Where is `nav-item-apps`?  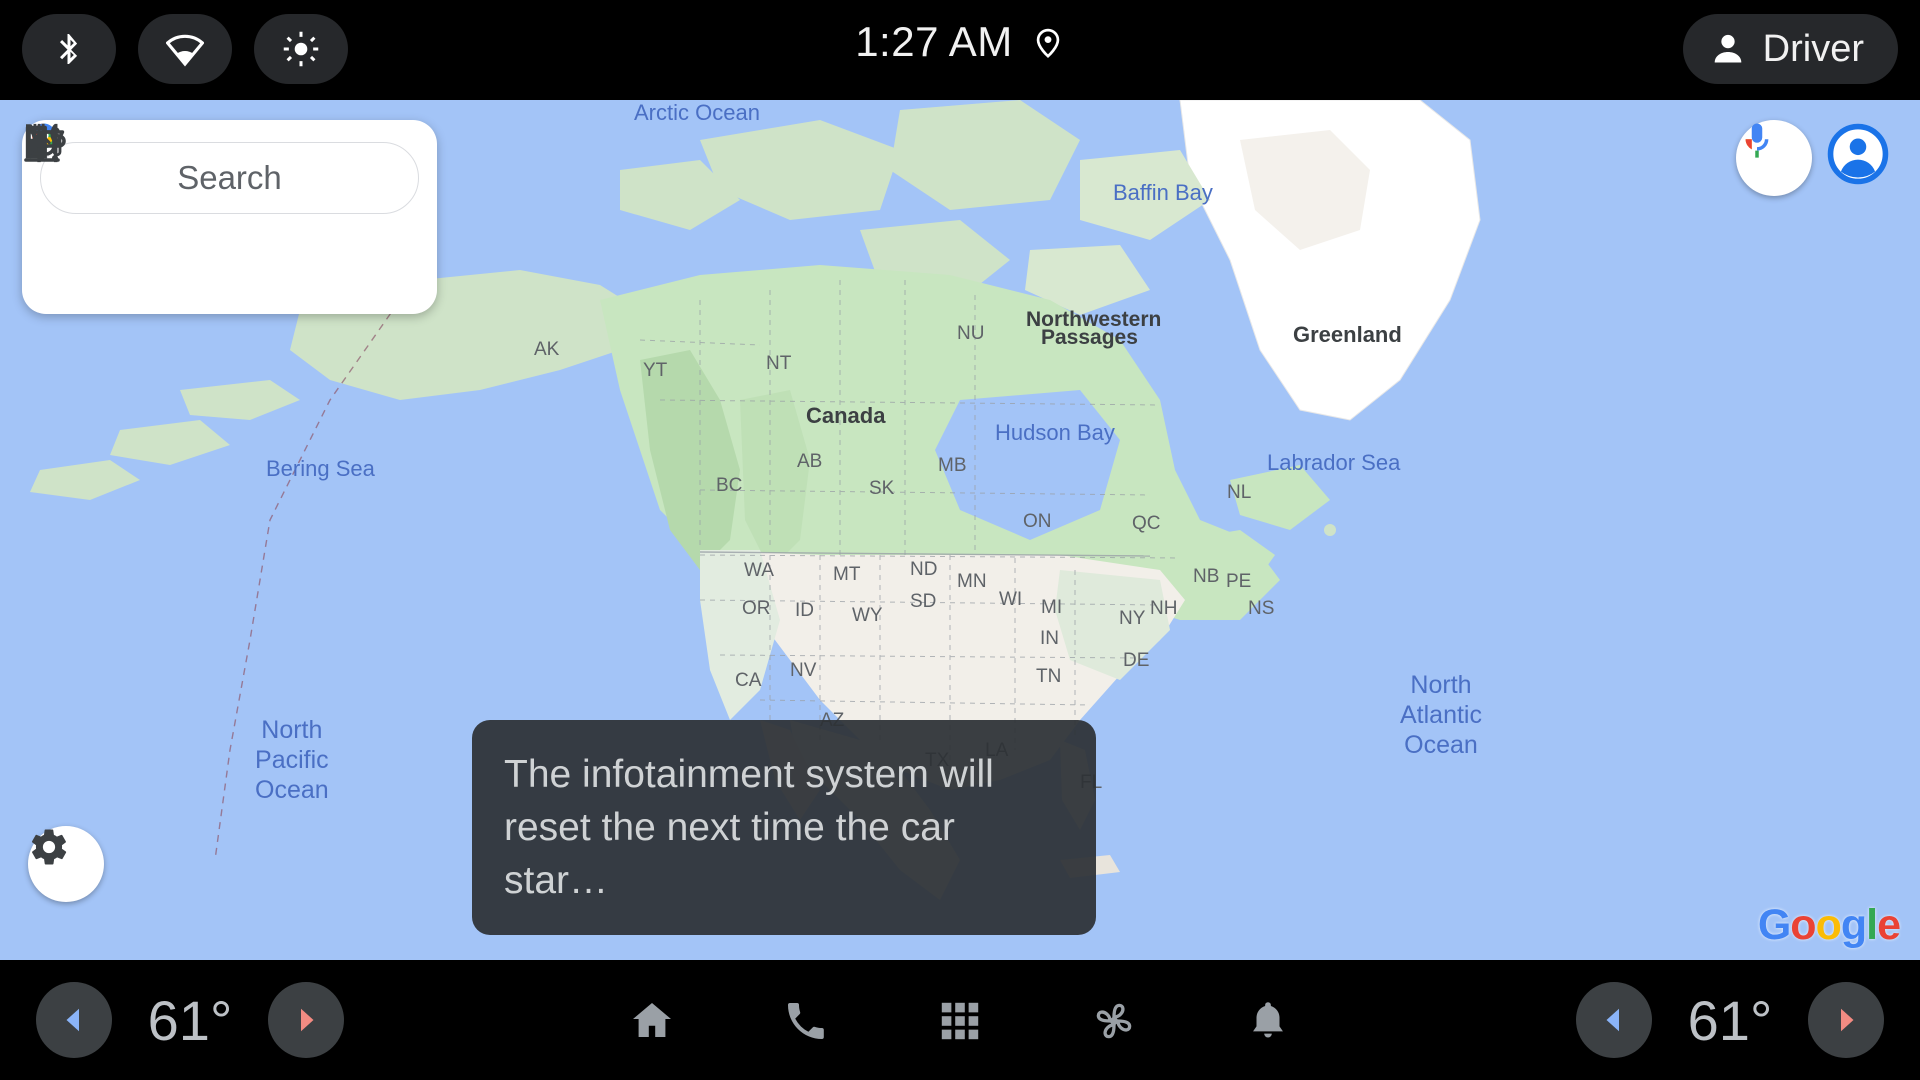 nav-item-apps is located at coordinates (960, 1021).